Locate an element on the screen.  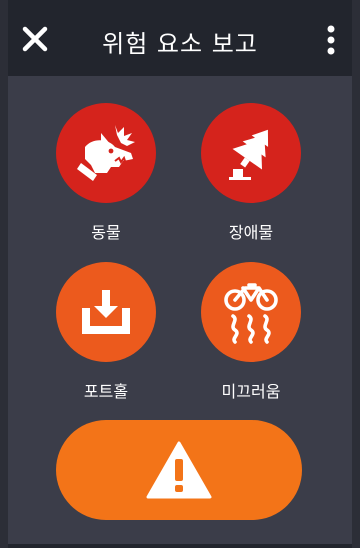
fallen-tree-icon is located at coordinates (249, 154).